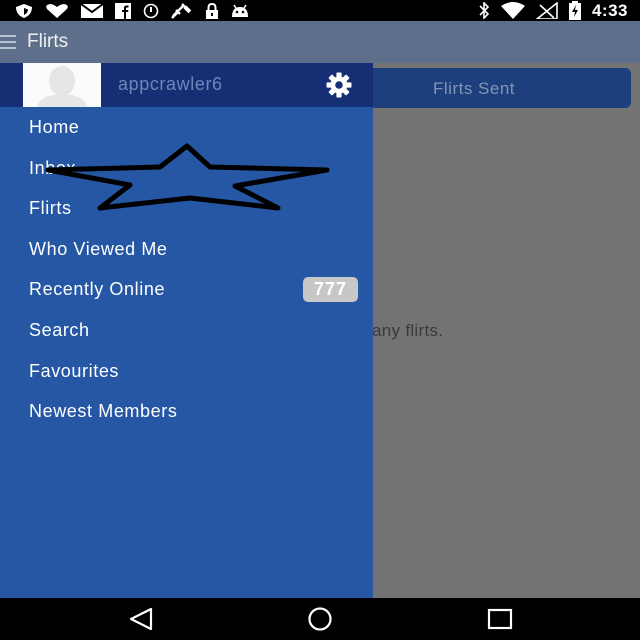 Image resolution: width=640 pixels, height=640 pixels. What do you see at coordinates (57, 10) in the screenshot?
I see `heart-icon` at bounding box center [57, 10].